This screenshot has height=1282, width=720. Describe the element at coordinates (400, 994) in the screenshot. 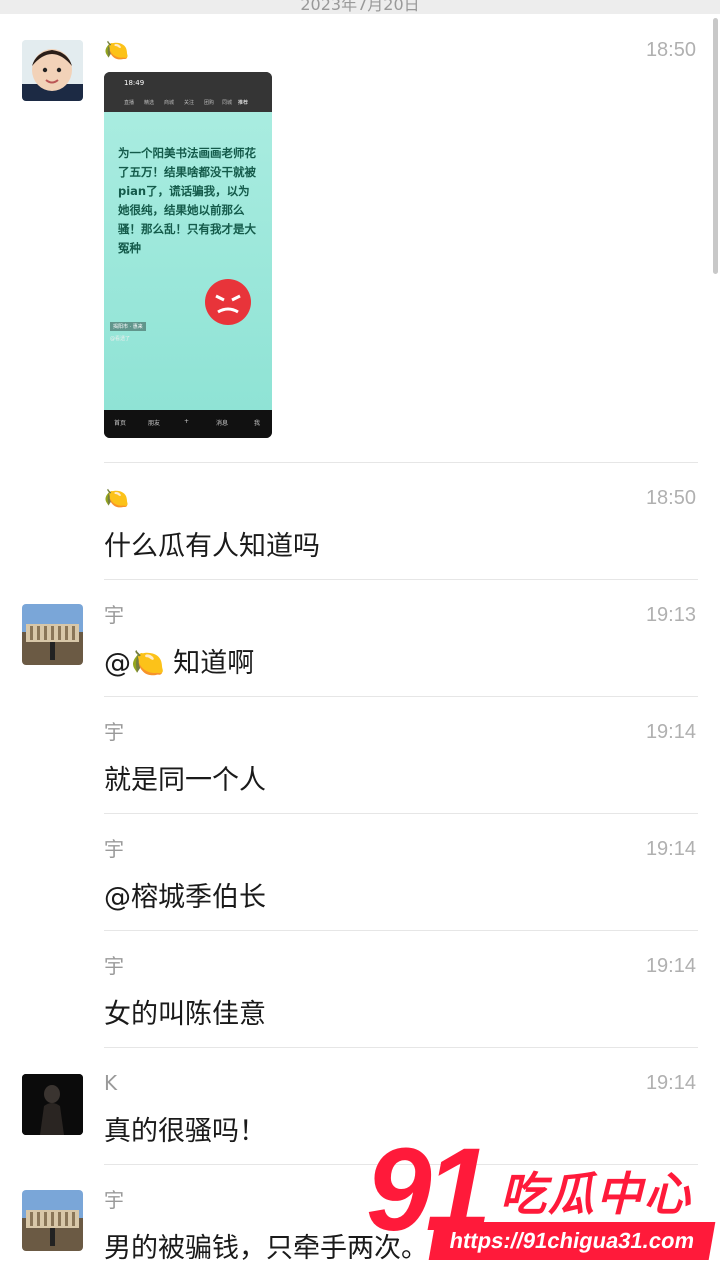

I see `chat-message: 宇 19:14 女的叫陈佳意` at that location.